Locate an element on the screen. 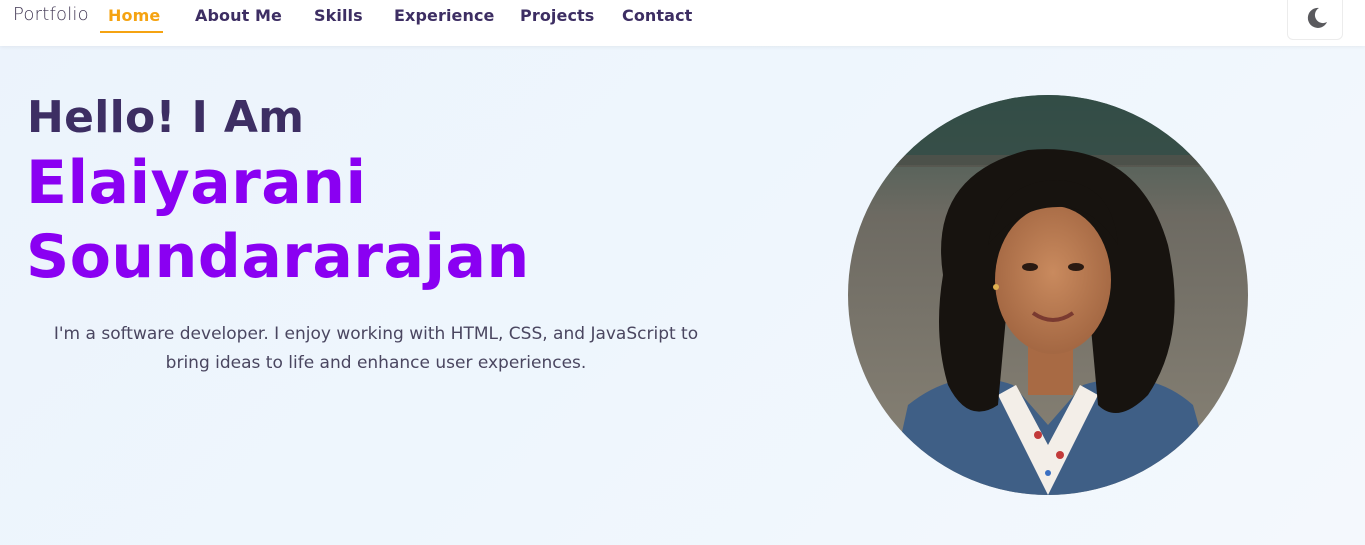 The image size is (1365, 545). nav-link-home: Home is located at coordinates (134, 15).